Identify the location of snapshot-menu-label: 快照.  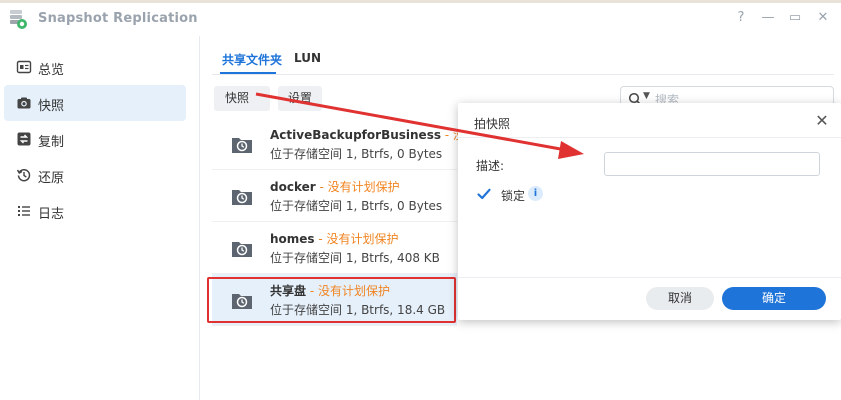
(237, 98).